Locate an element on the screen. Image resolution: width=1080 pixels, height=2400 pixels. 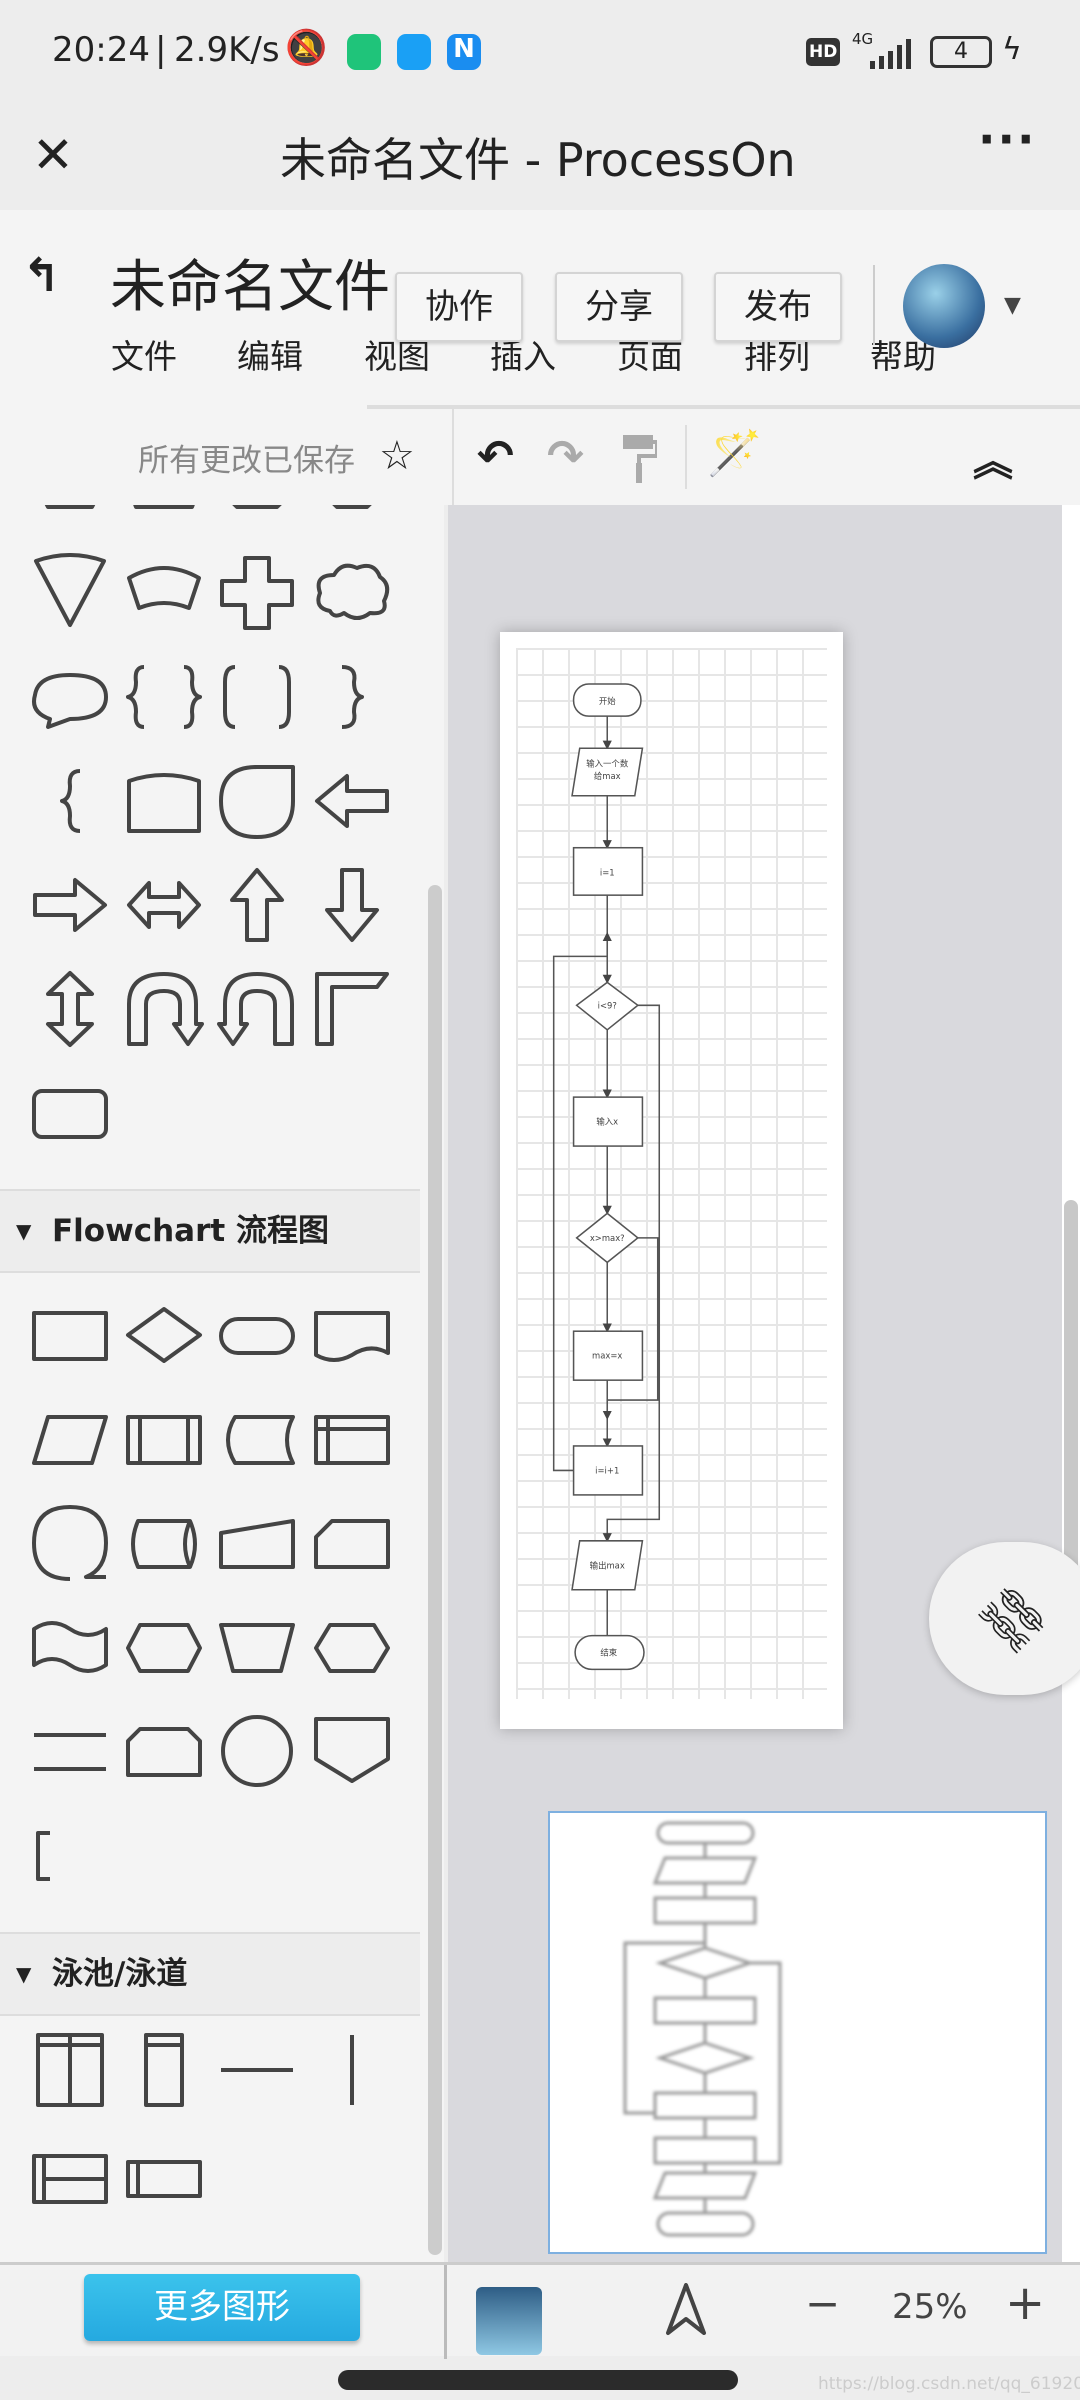
display-icon is located at coordinates (164, 1647).